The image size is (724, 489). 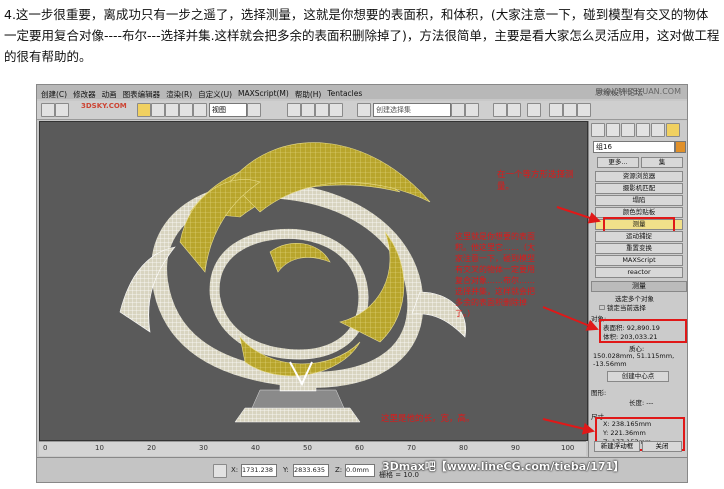 What do you see at coordinates (308, 110) in the screenshot?
I see `angle-snap-icon` at bounding box center [308, 110].